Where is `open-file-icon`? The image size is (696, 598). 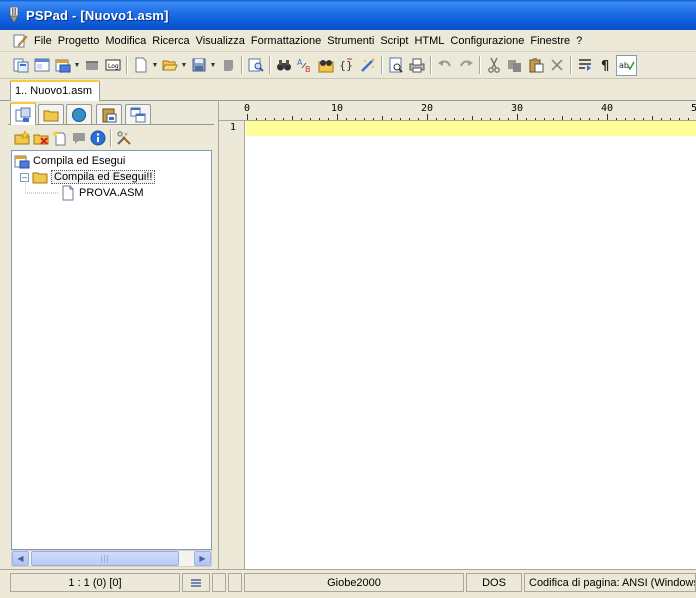 open-file-icon is located at coordinates (169, 65).